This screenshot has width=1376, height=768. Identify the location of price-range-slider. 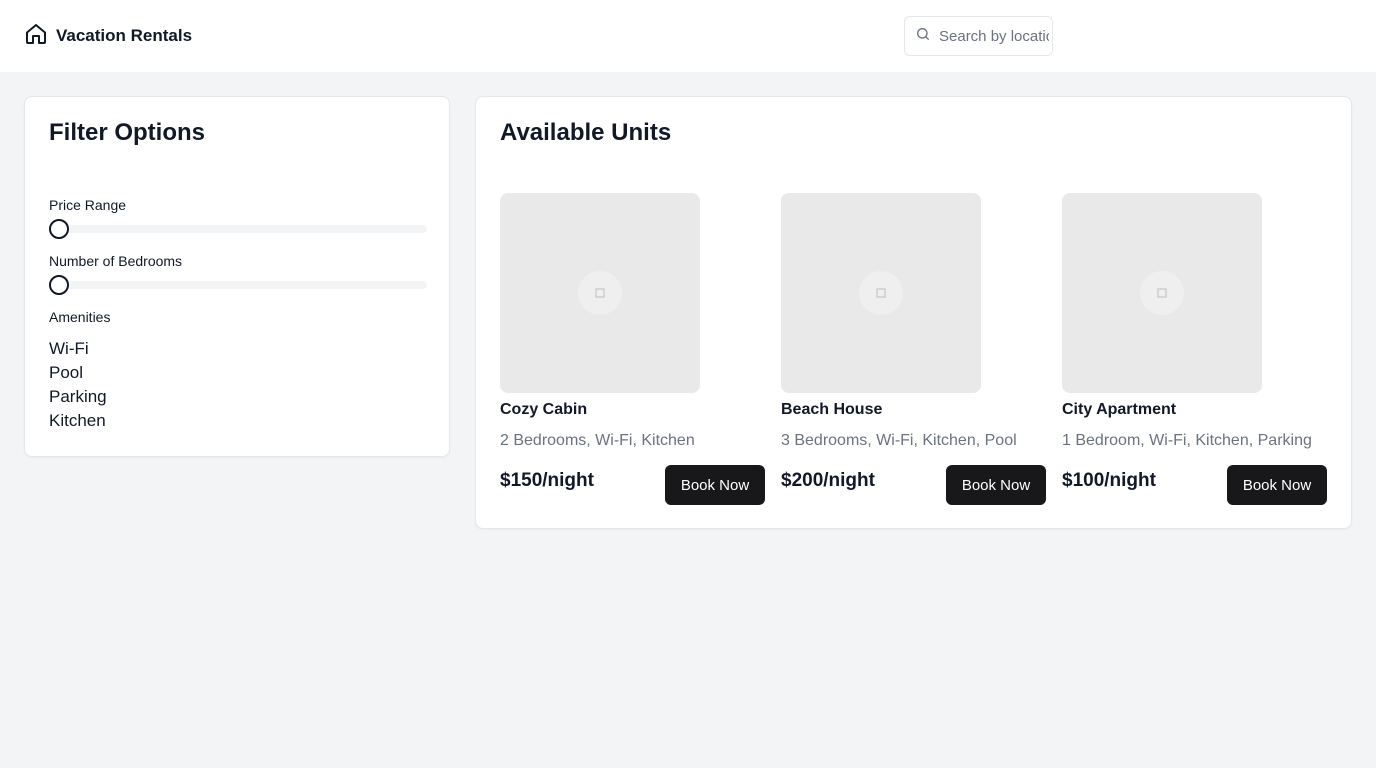
(238, 229).